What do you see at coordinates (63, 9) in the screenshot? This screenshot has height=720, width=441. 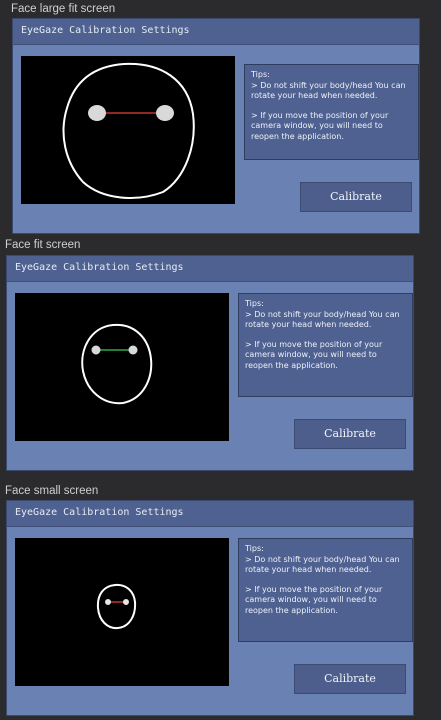 I see `screen-caption: Face large fit screen` at bounding box center [63, 9].